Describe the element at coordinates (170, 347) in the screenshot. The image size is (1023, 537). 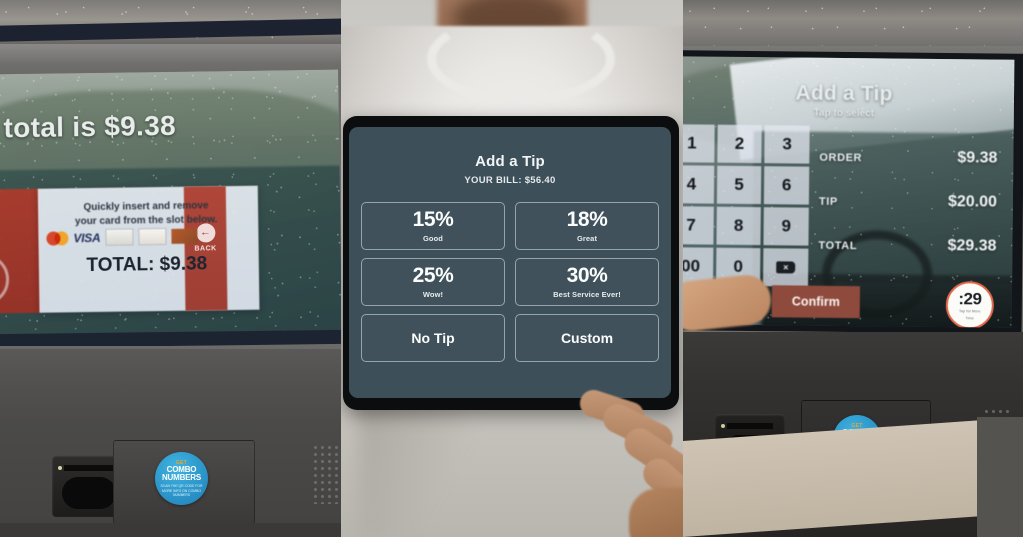
I see `kiosk-left-body-seam` at that location.